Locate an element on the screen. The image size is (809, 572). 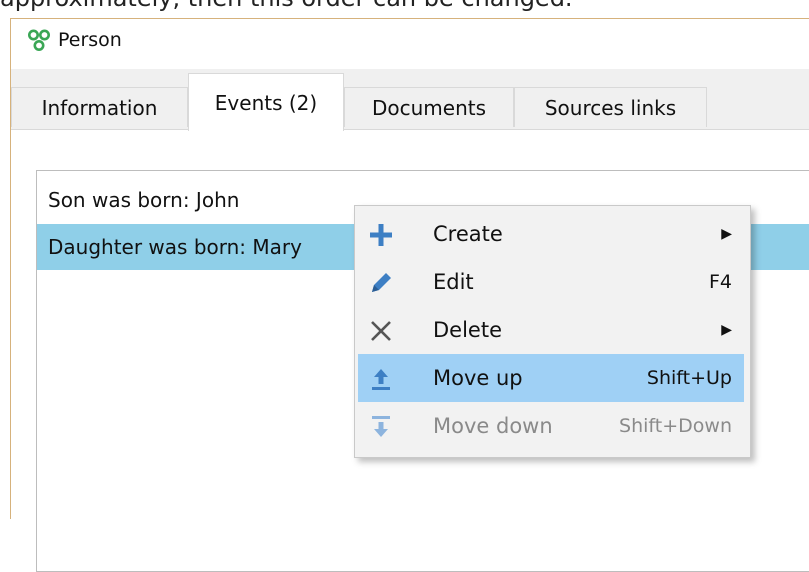
pencil-icon is located at coordinates (381, 282).